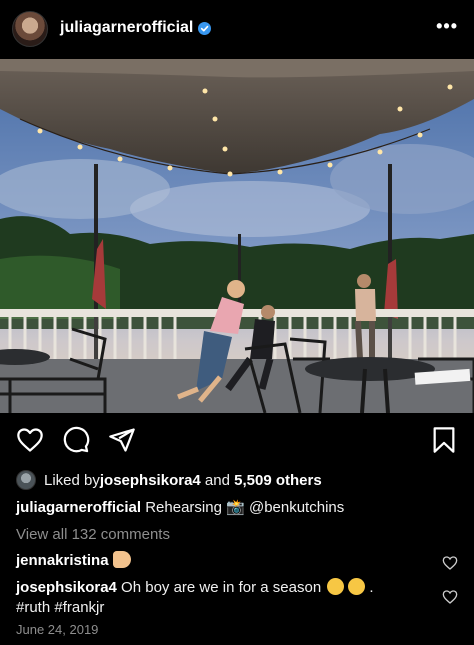 This screenshot has height=645, width=474. Describe the element at coordinates (26, 480) in the screenshot. I see `liker-avatar` at that location.